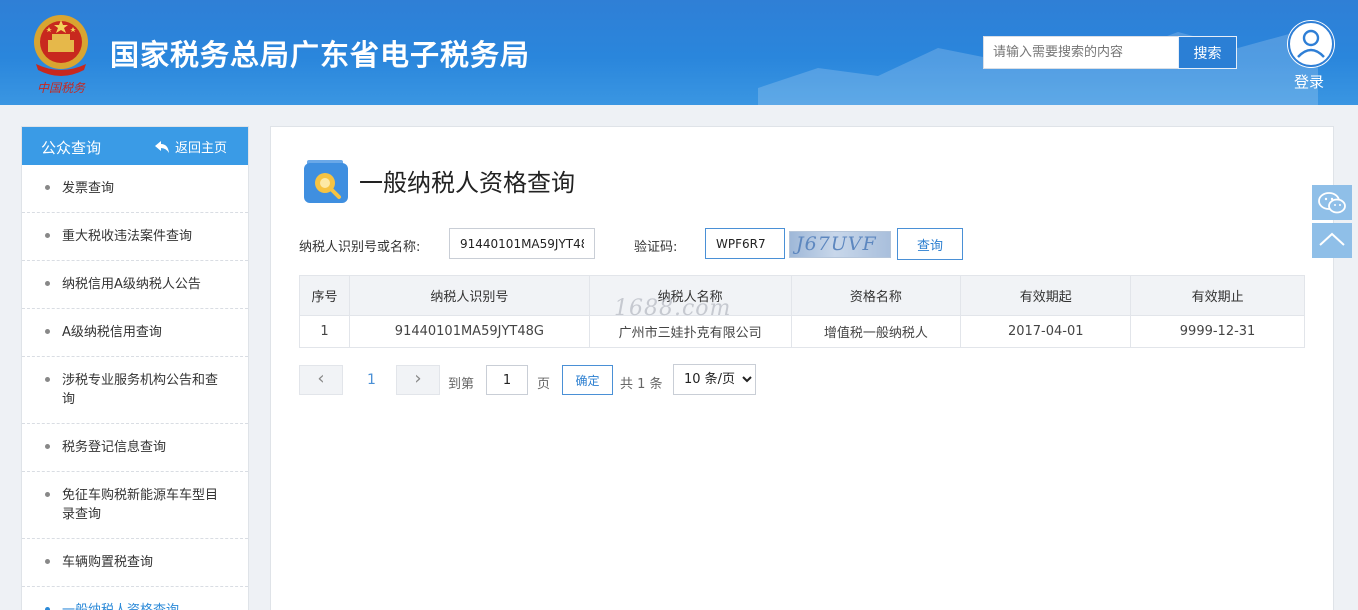  Describe the element at coordinates (587, 380) in the screenshot. I see `goto-confirm-button: 确定` at that location.